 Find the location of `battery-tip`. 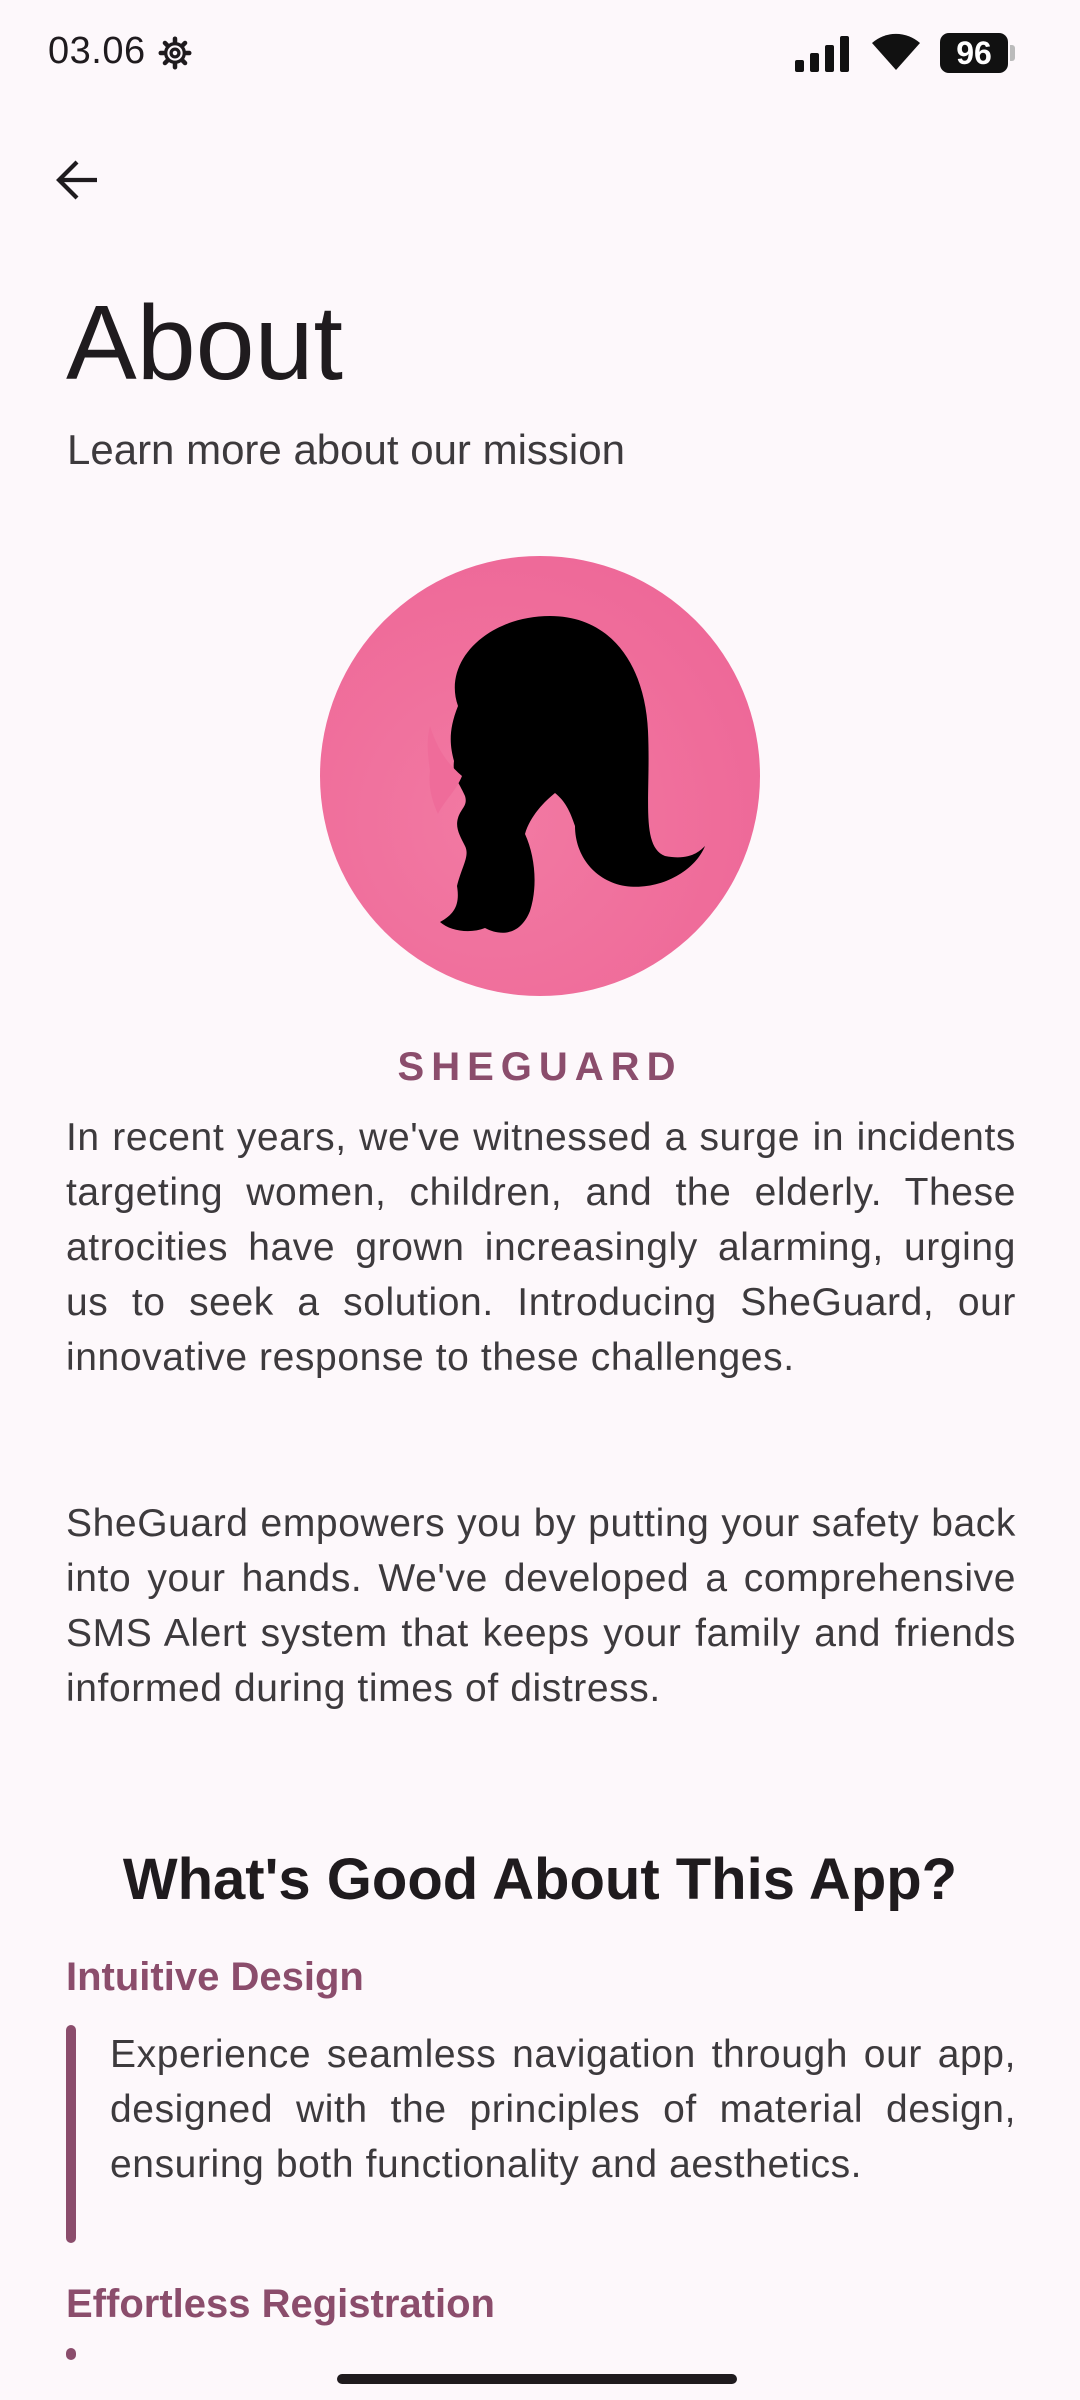

battery-tip is located at coordinates (1012, 53).